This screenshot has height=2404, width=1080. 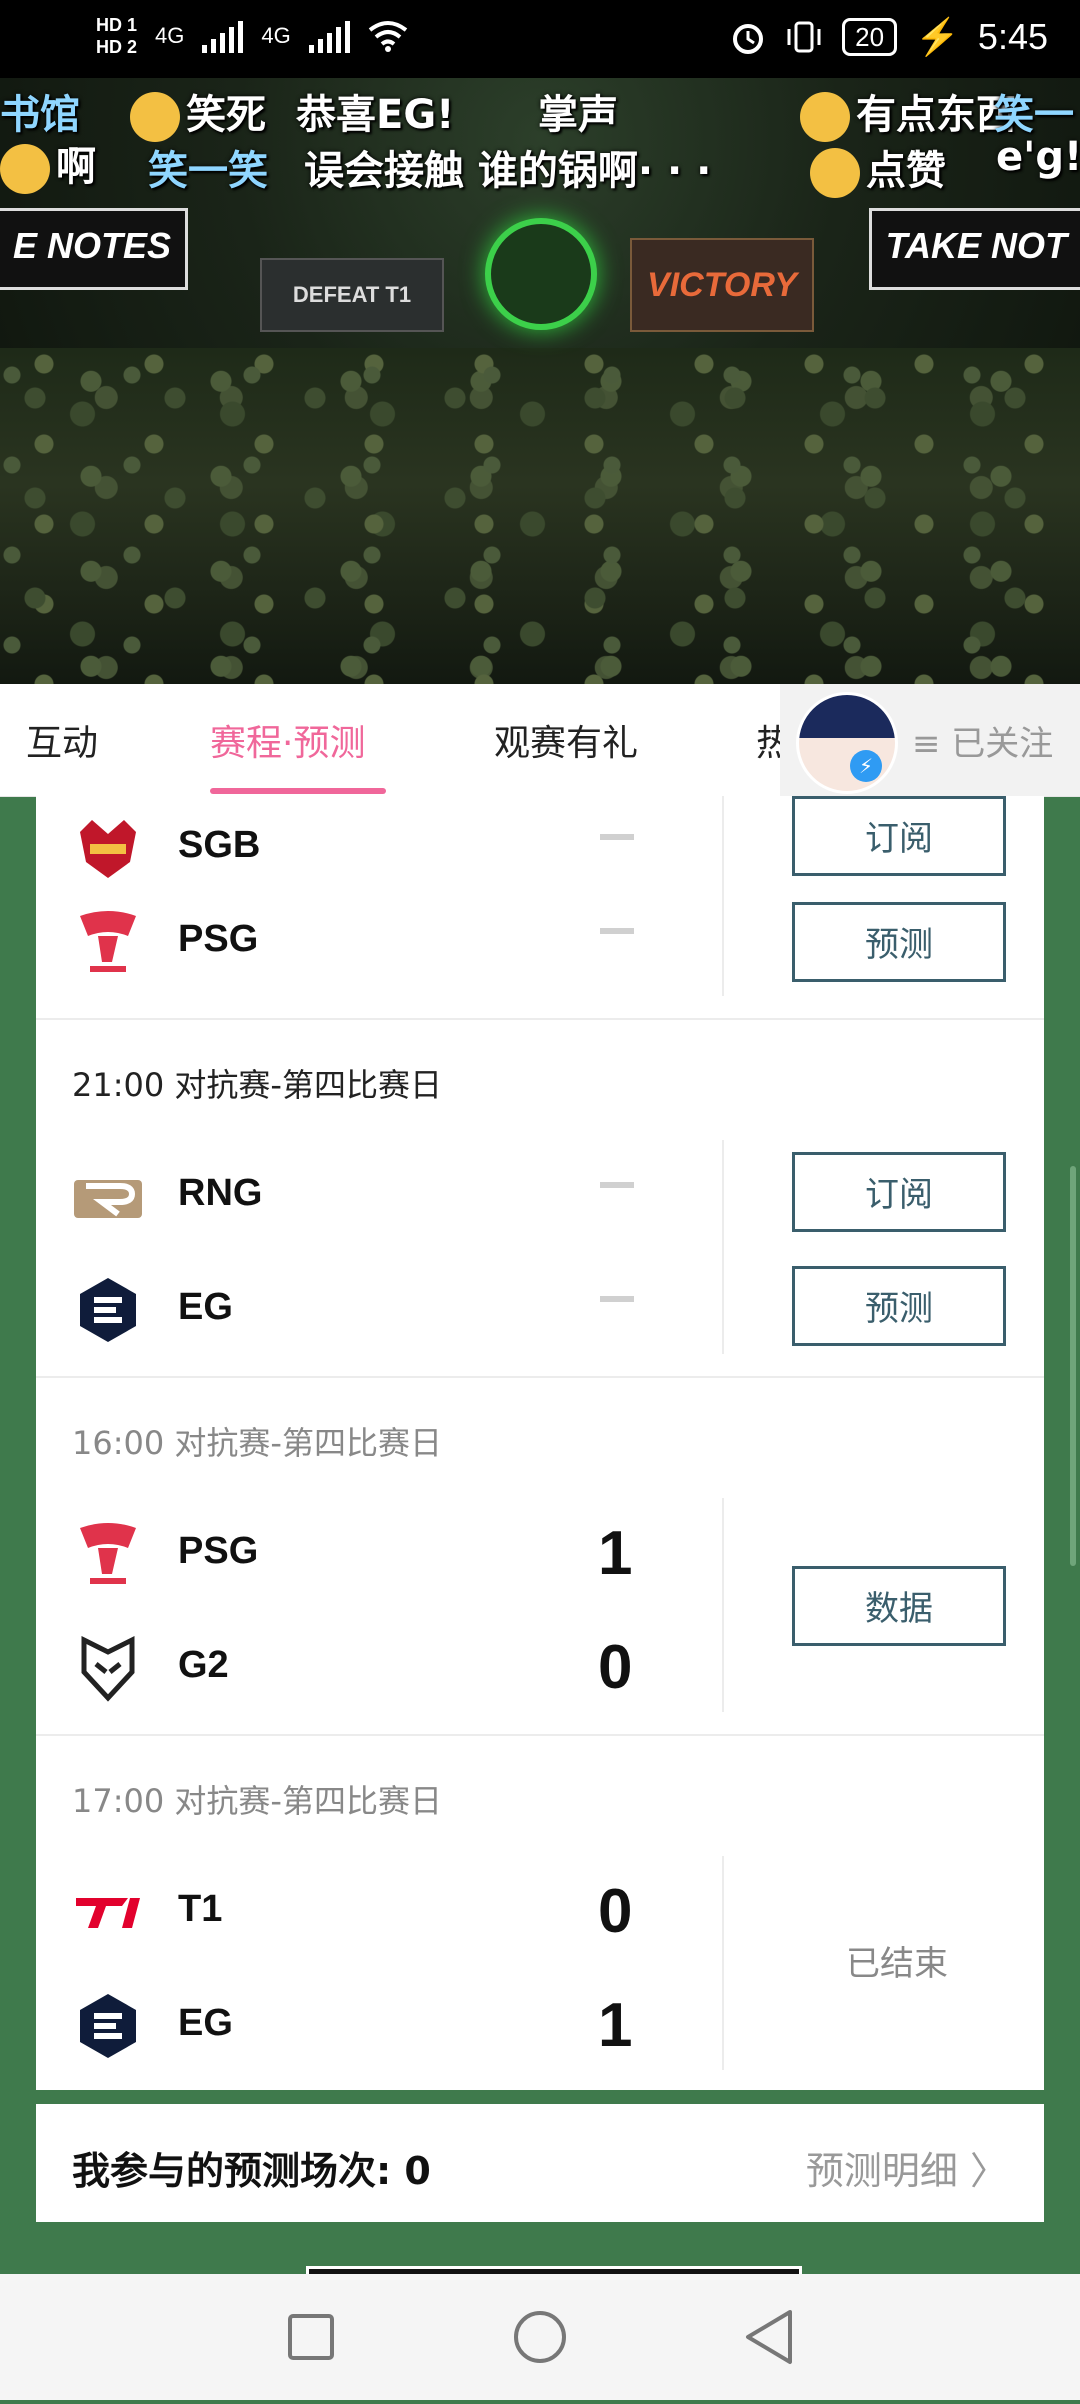 I want to click on match-card: SGB PSG 订阅 预测, so click(x=540, y=908).